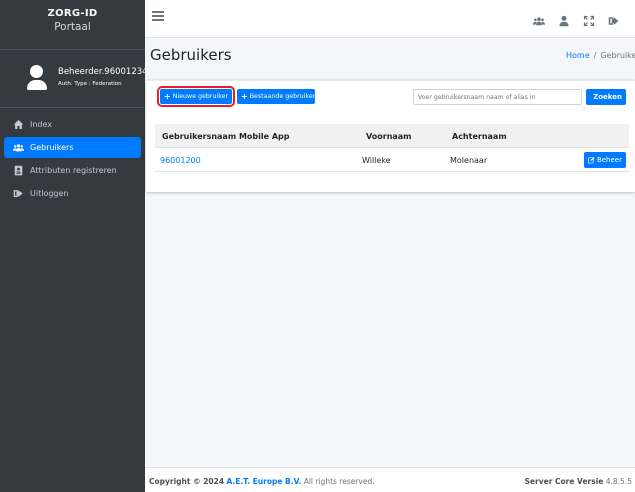  Describe the element at coordinates (18, 171) in the screenshot. I see `id-card-icon` at that location.